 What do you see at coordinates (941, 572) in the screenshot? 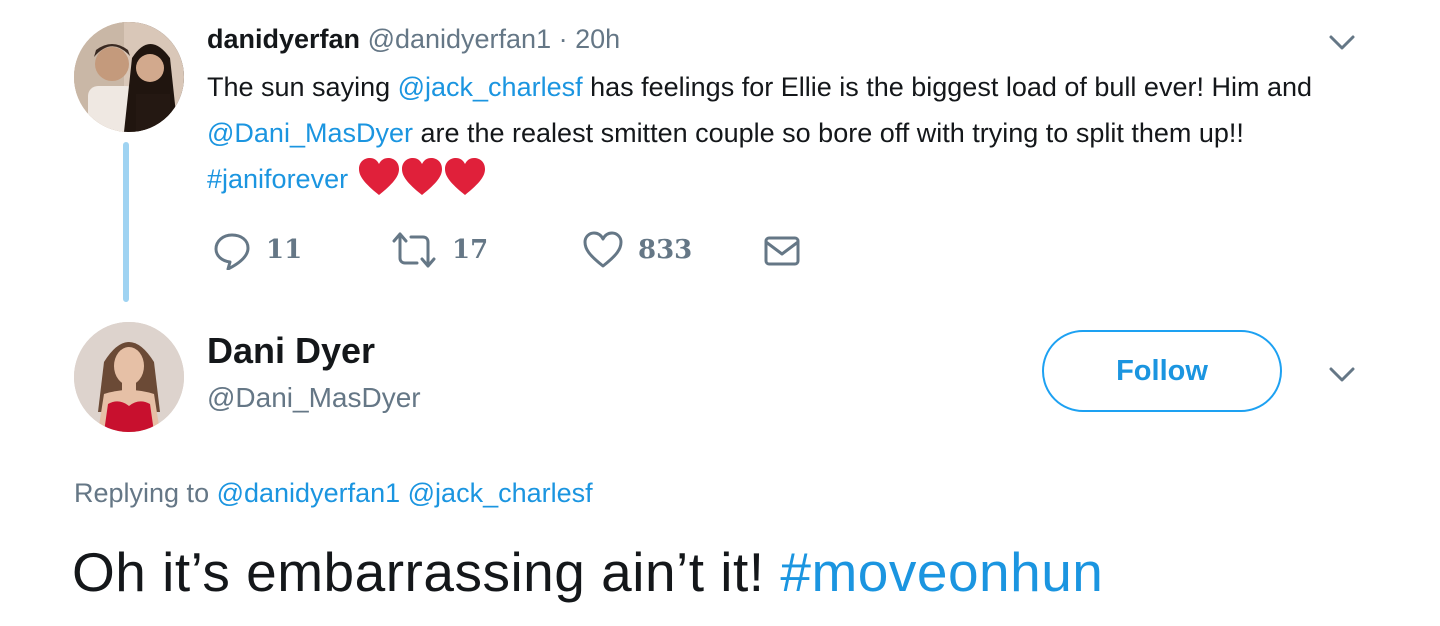
I see `hashtag-moveonhun: #moveonhun` at bounding box center [941, 572].